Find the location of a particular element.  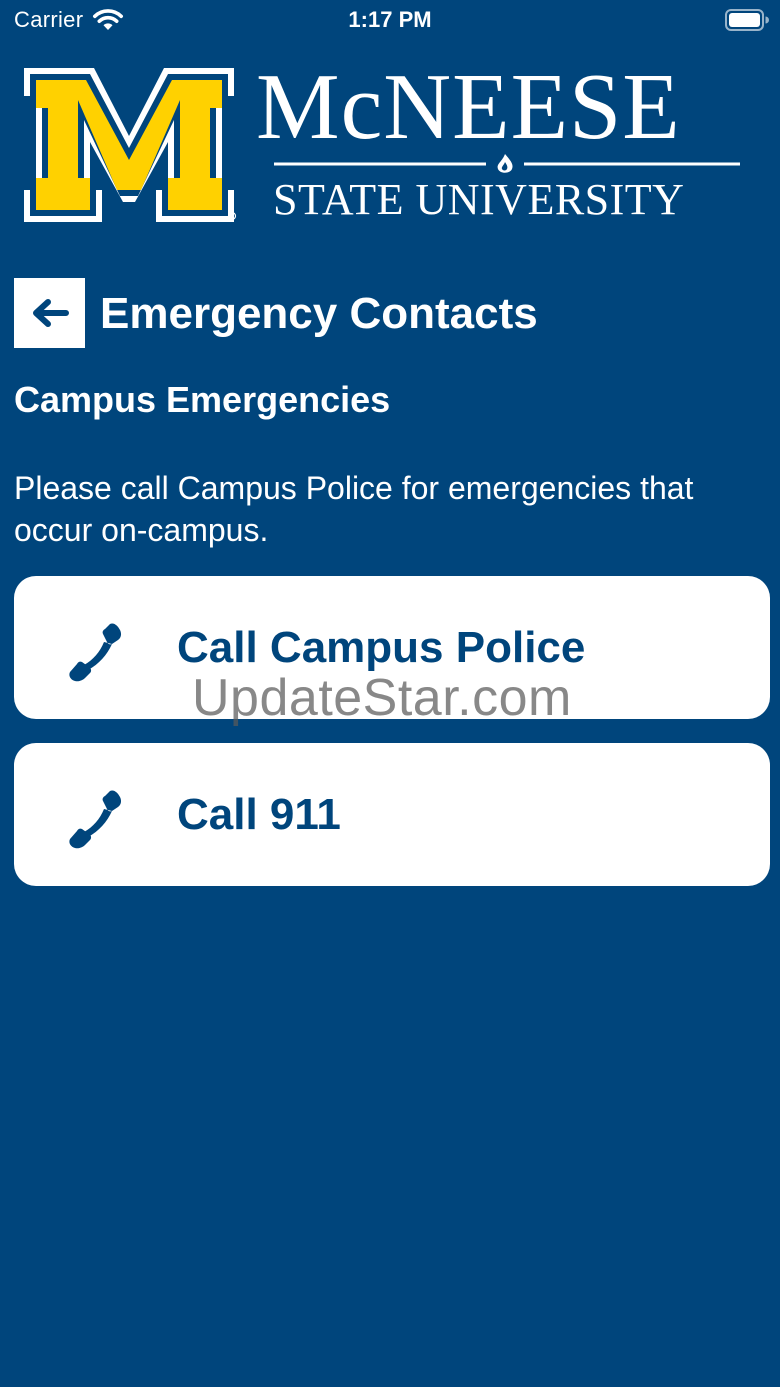

status-time: 1:17 PM is located at coordinates (390, 19).